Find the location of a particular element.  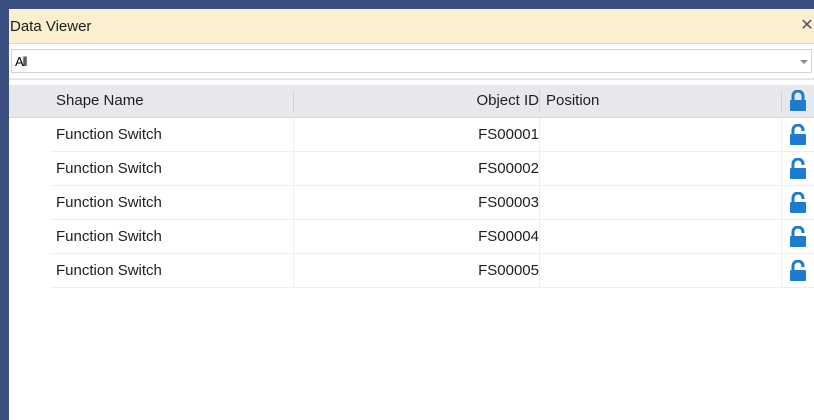

table-row: Function Switch FS00004 is located at coordinates (411, 237).